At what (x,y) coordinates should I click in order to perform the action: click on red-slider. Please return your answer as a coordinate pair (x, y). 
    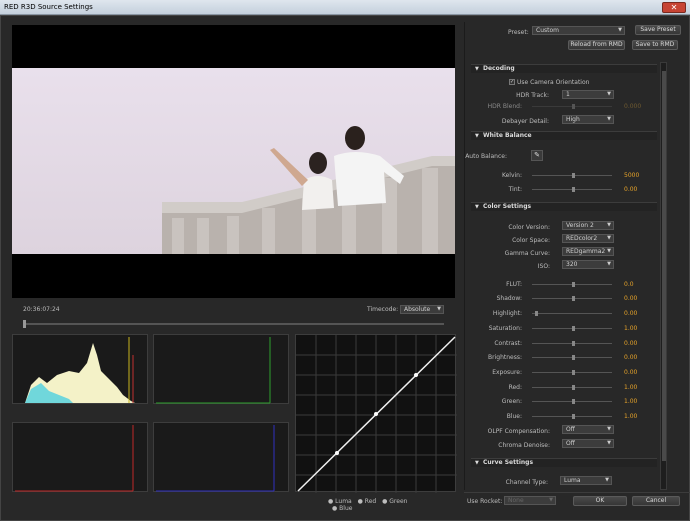
    Looking at the image, I should click on (572, 387).